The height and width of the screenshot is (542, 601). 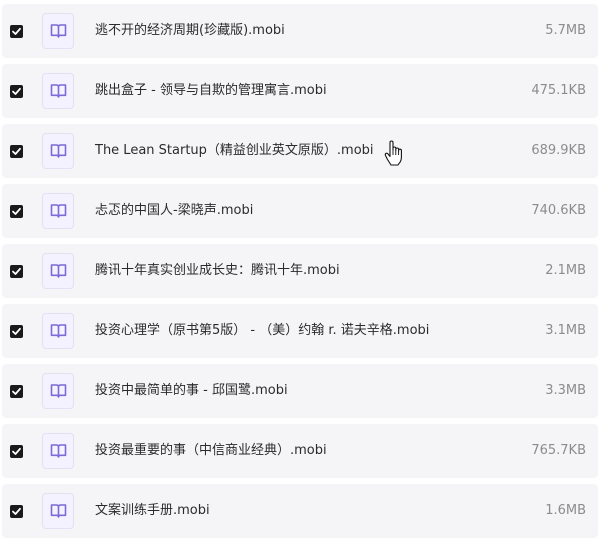 I want to click on file-row: 逃不开的经济周期(珍藏版).mobi 5.7MB, so click(x=300, y=31).